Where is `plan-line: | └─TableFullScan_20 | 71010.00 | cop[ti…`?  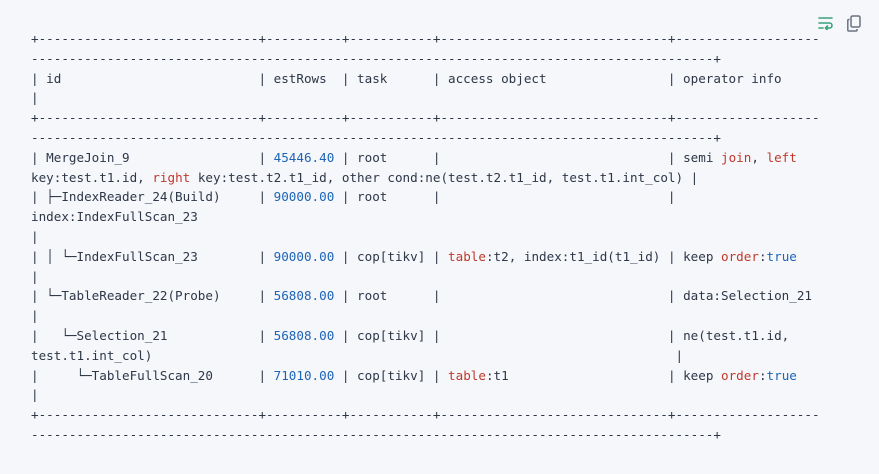
plan-line: | └─TableFullScan_20 | 71010.00 | cop[ti… is located at coordinates (414, 375).